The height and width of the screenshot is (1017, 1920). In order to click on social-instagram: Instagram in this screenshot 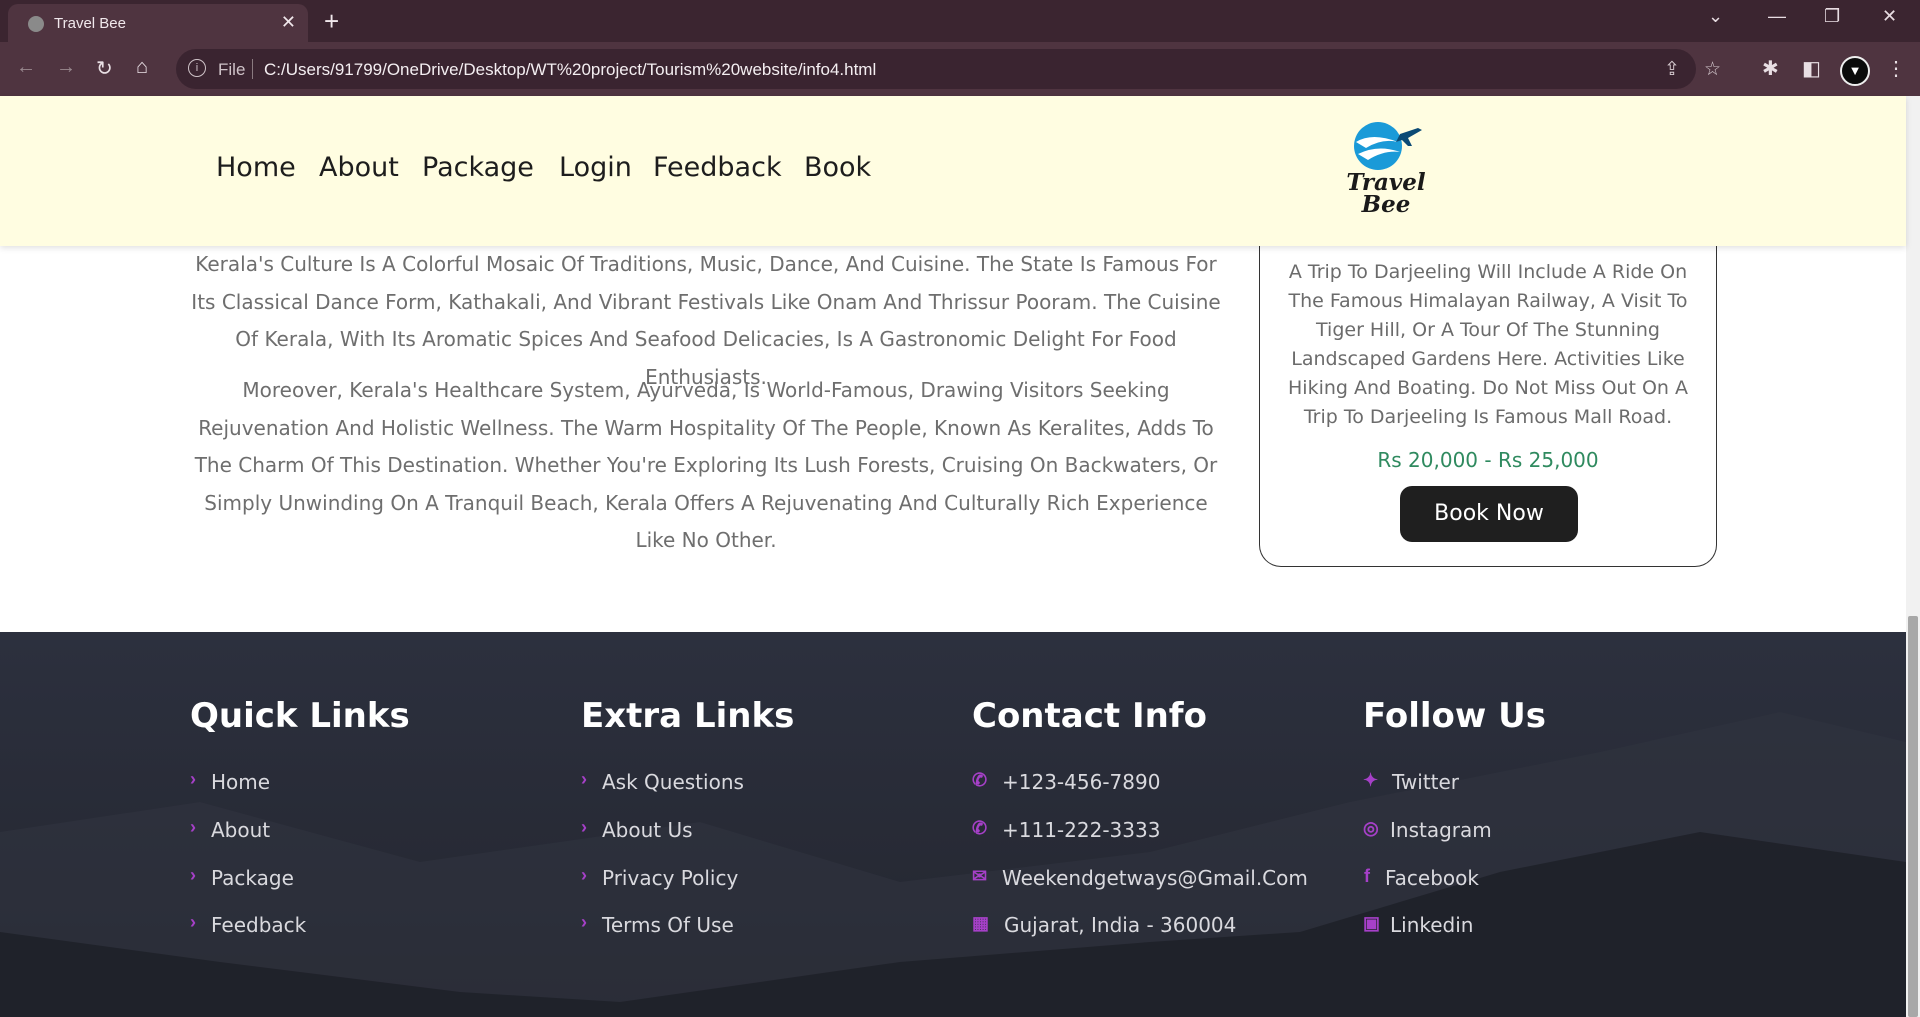, I will do `click(1441, 830)`.